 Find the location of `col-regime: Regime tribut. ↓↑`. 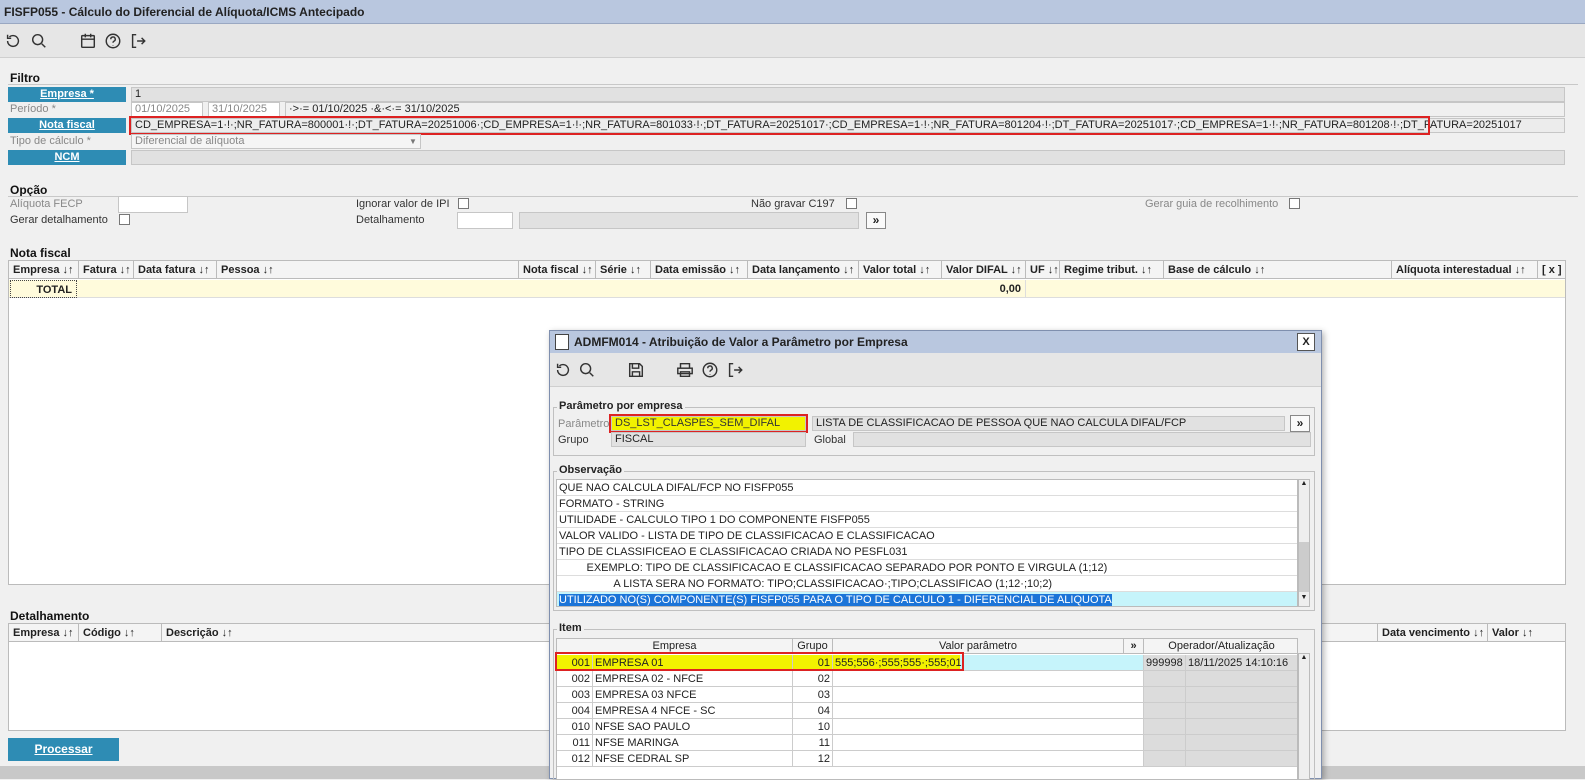

col-regime: Regime tribut. ↓↑ is located at coordinates (1112, 270).